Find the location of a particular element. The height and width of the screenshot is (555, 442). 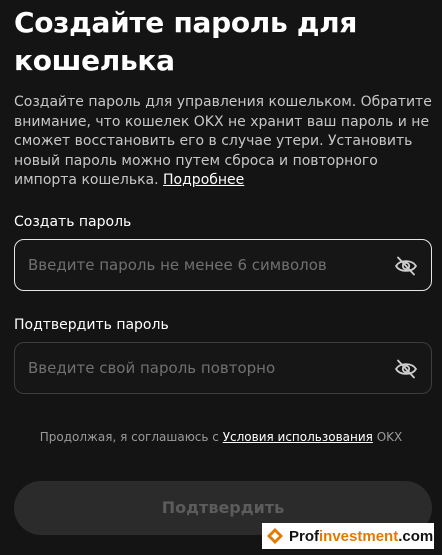

watermark-text-prefix: Prof is located at coordinates (304, 536).